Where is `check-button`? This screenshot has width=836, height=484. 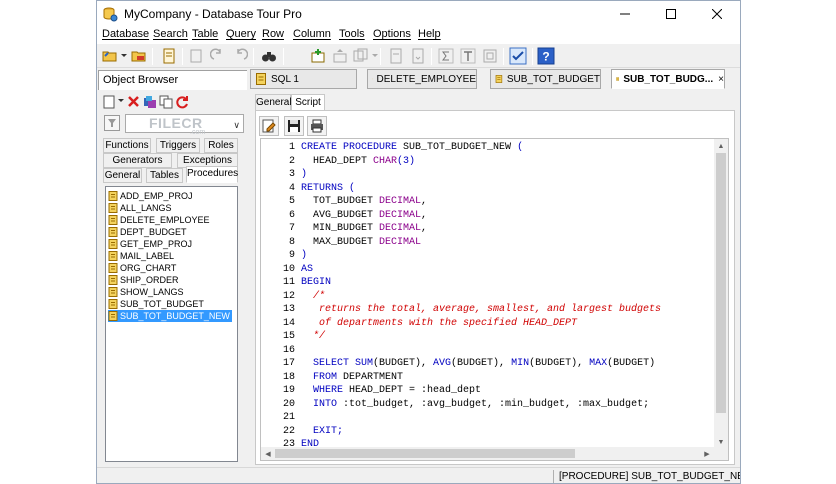 check-button is located at coordinates (518, 56).